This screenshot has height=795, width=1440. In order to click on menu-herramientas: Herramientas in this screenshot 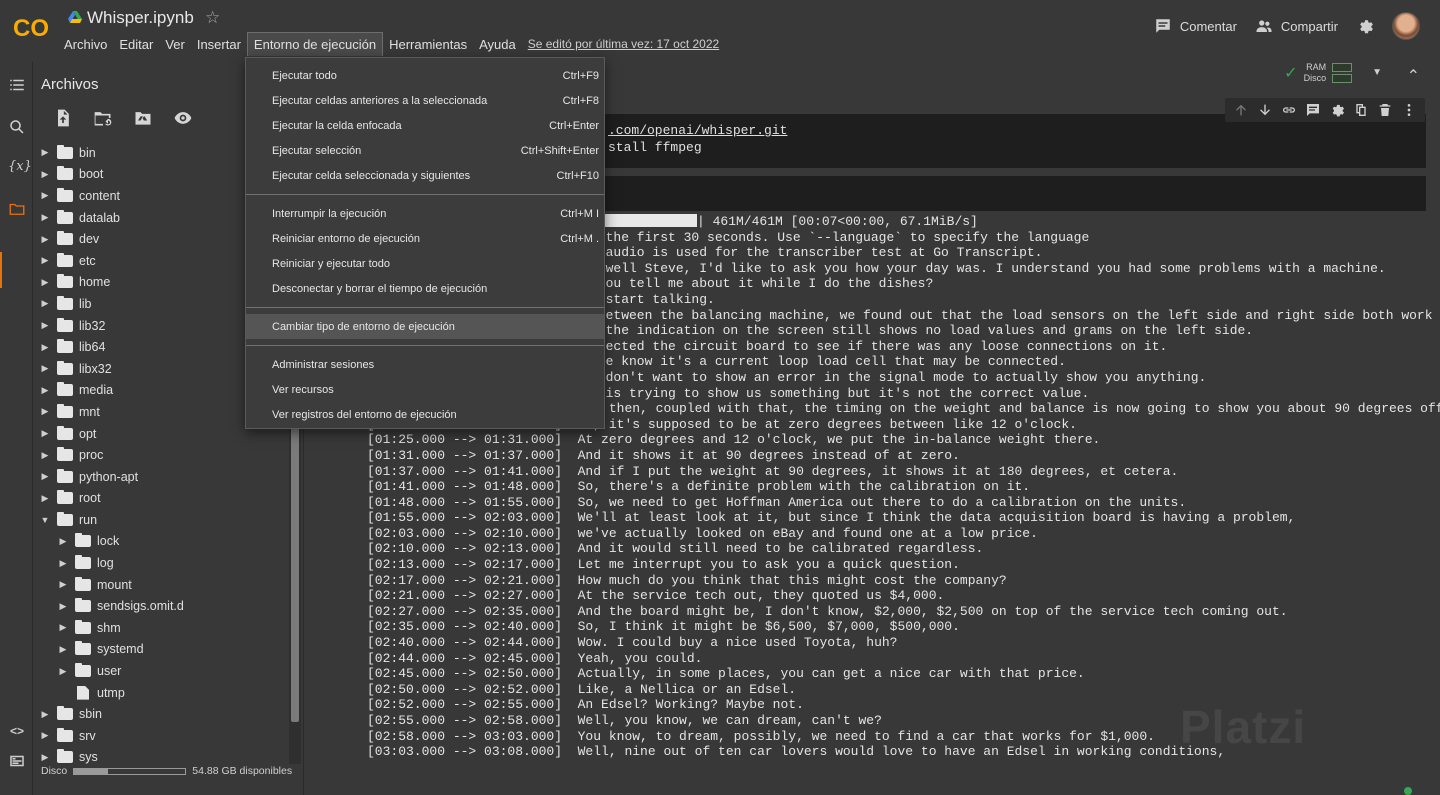, I will do `click(428, 44)`.